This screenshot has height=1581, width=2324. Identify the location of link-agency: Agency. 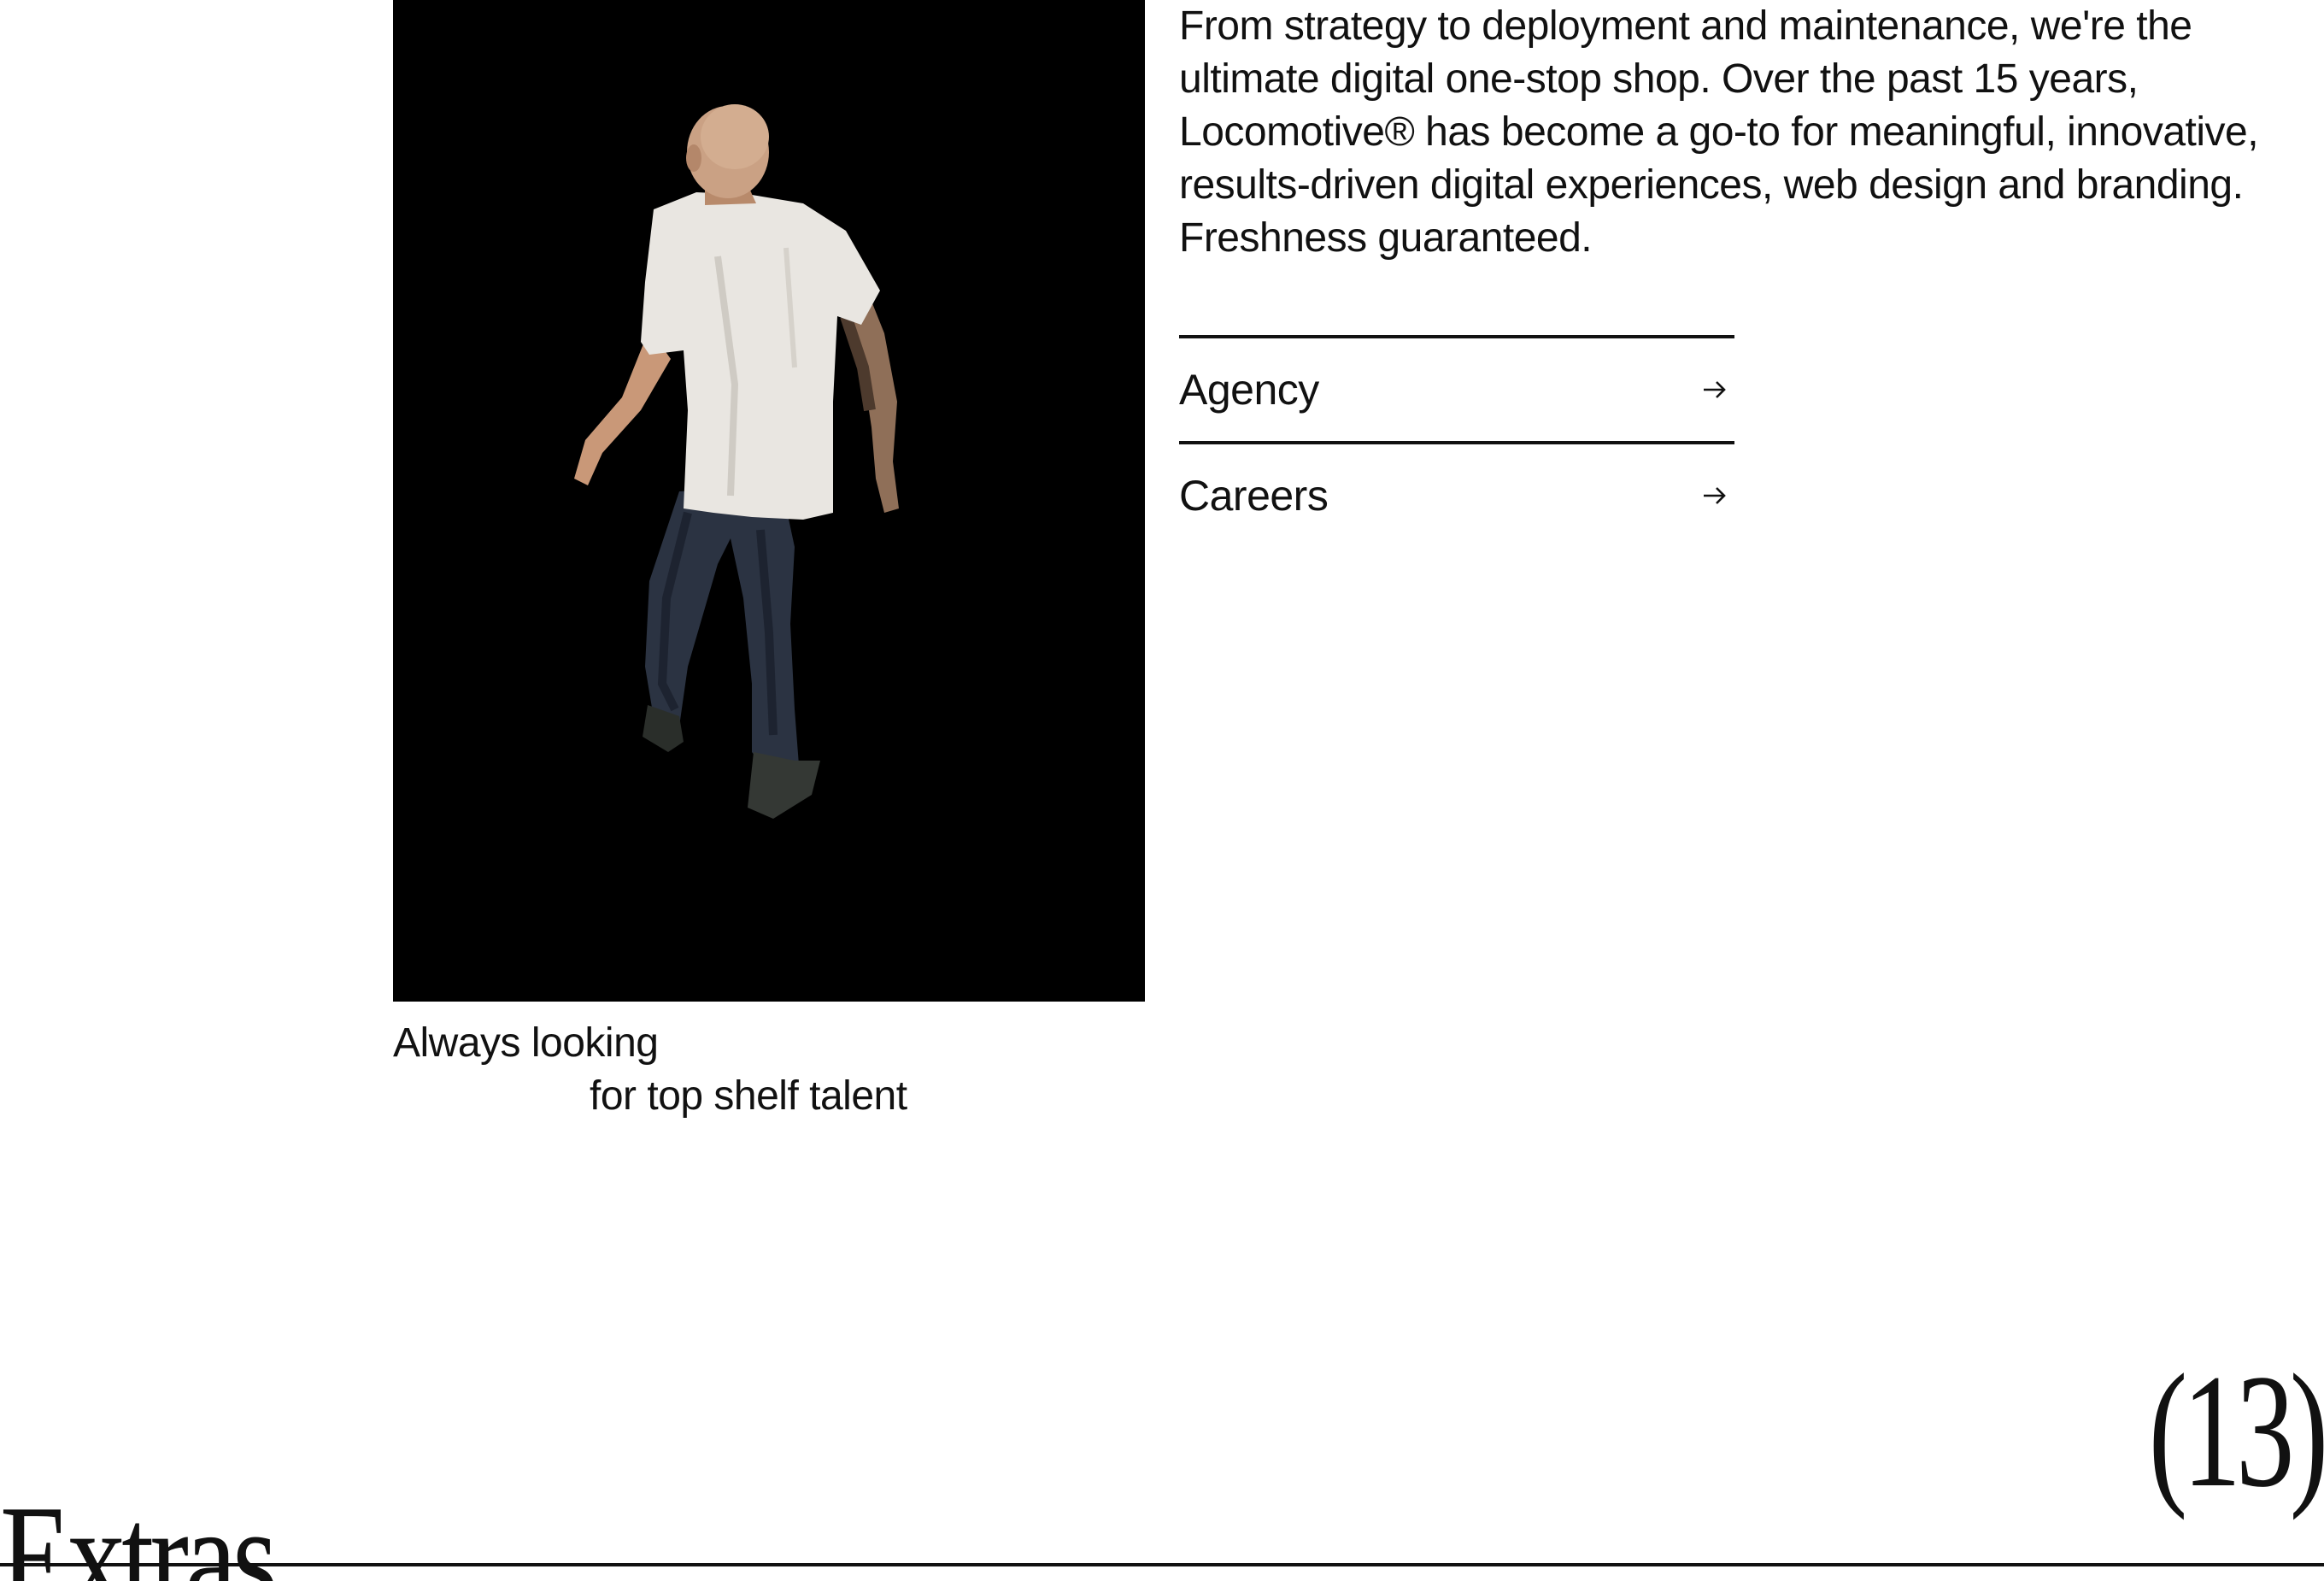
(1456, 388).